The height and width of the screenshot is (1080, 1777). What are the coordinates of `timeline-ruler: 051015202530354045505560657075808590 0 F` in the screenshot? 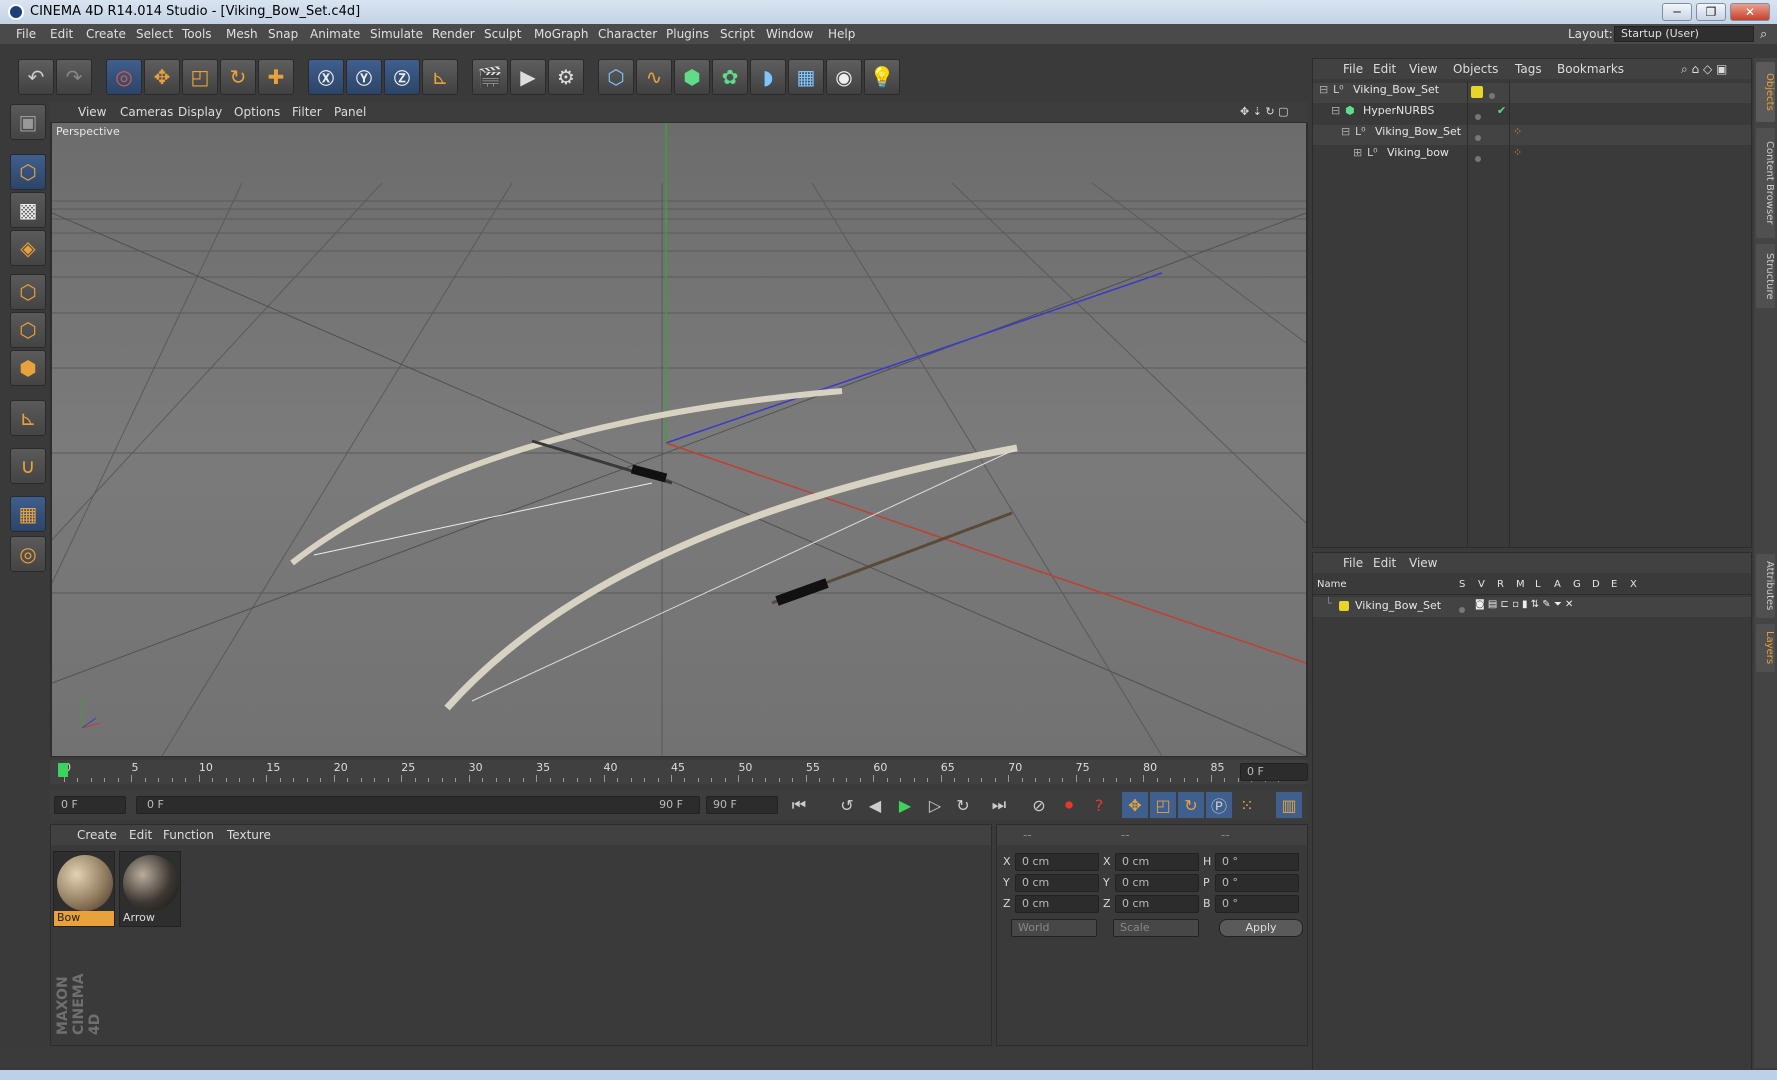 It's located at (679, 772).